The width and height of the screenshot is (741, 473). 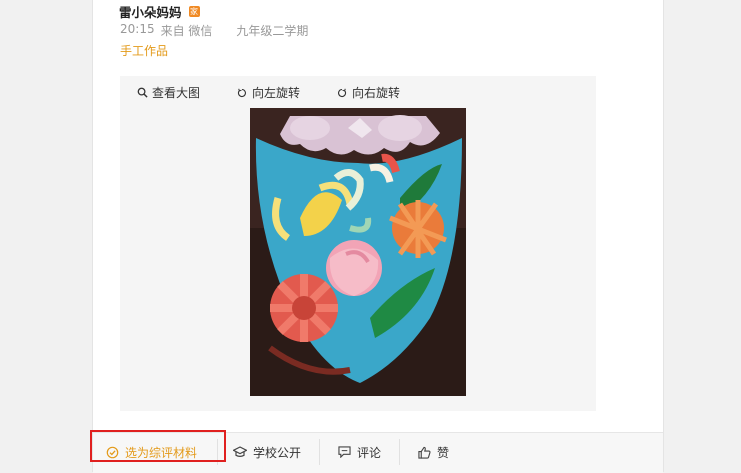 I want to click on post-time: 20:15, so click(x=137, y=29).